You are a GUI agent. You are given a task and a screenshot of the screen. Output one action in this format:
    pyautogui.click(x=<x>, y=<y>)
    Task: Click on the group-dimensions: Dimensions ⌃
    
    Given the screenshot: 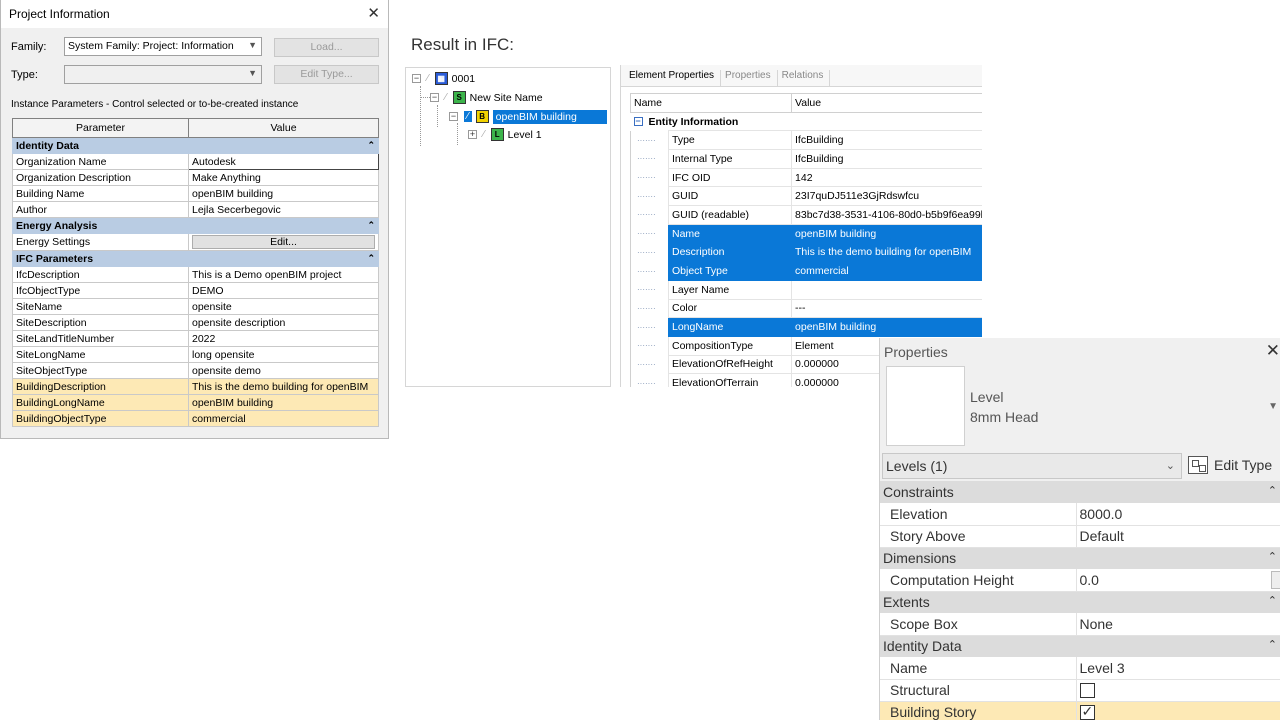 What is the action you would take?
    pyautogui.click(x=1080, y=558)
    